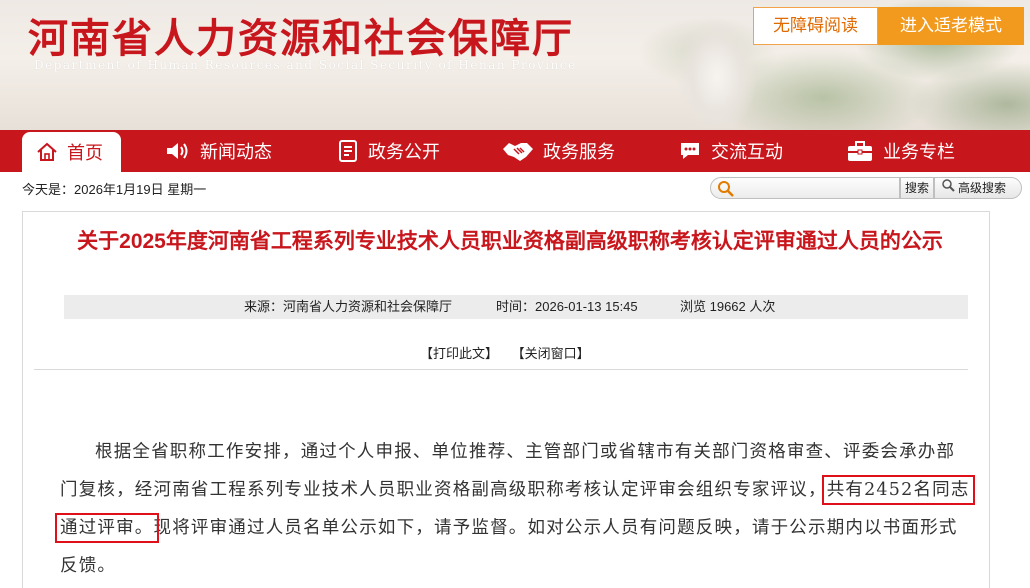 This screenshot has width=1030, height=588. Describe the element at coordinates (579, 152) in the screenshot. I see `nav-item-label: 政务服务` at that location.